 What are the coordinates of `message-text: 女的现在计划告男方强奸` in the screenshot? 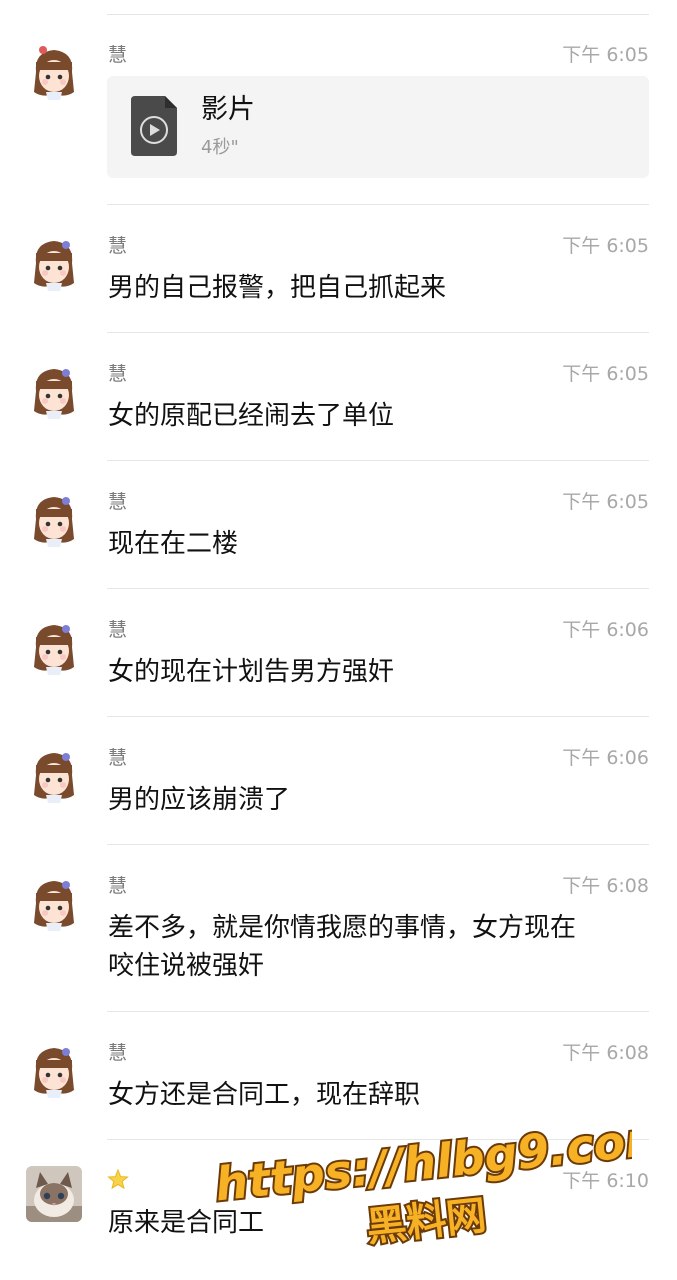 It's located at (251, 672).